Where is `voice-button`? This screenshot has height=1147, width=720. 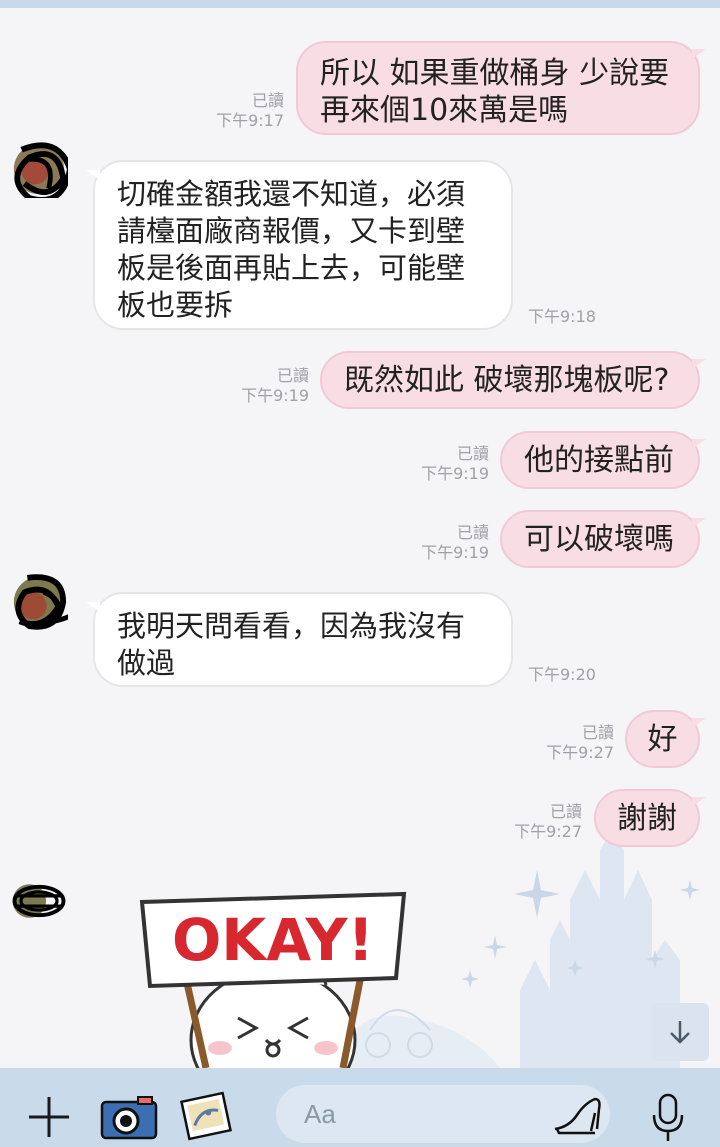
voice-button is located at coordinates (668, 1118).